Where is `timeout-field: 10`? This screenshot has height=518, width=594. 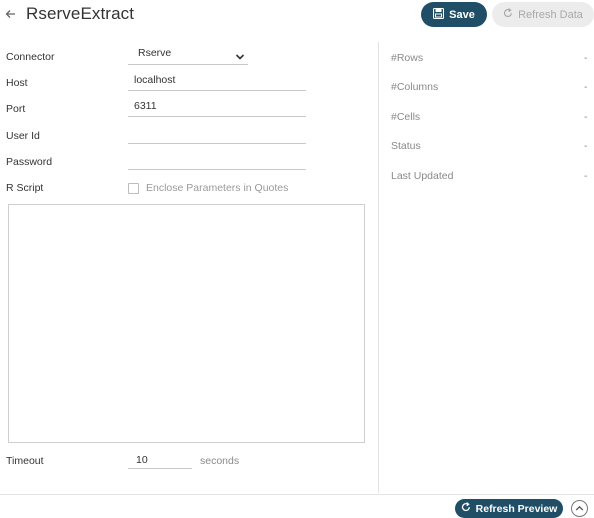 timeout-field: 10 is located at coordinates (160, 461).